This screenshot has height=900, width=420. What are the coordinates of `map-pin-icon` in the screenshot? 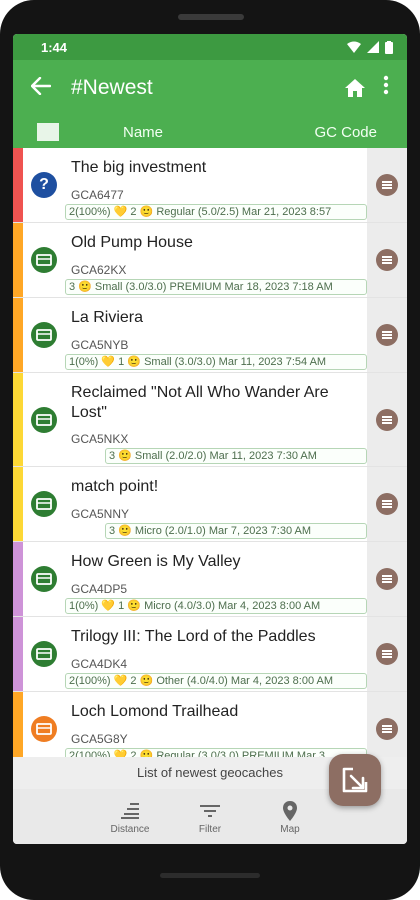 It's located at (290, 811).